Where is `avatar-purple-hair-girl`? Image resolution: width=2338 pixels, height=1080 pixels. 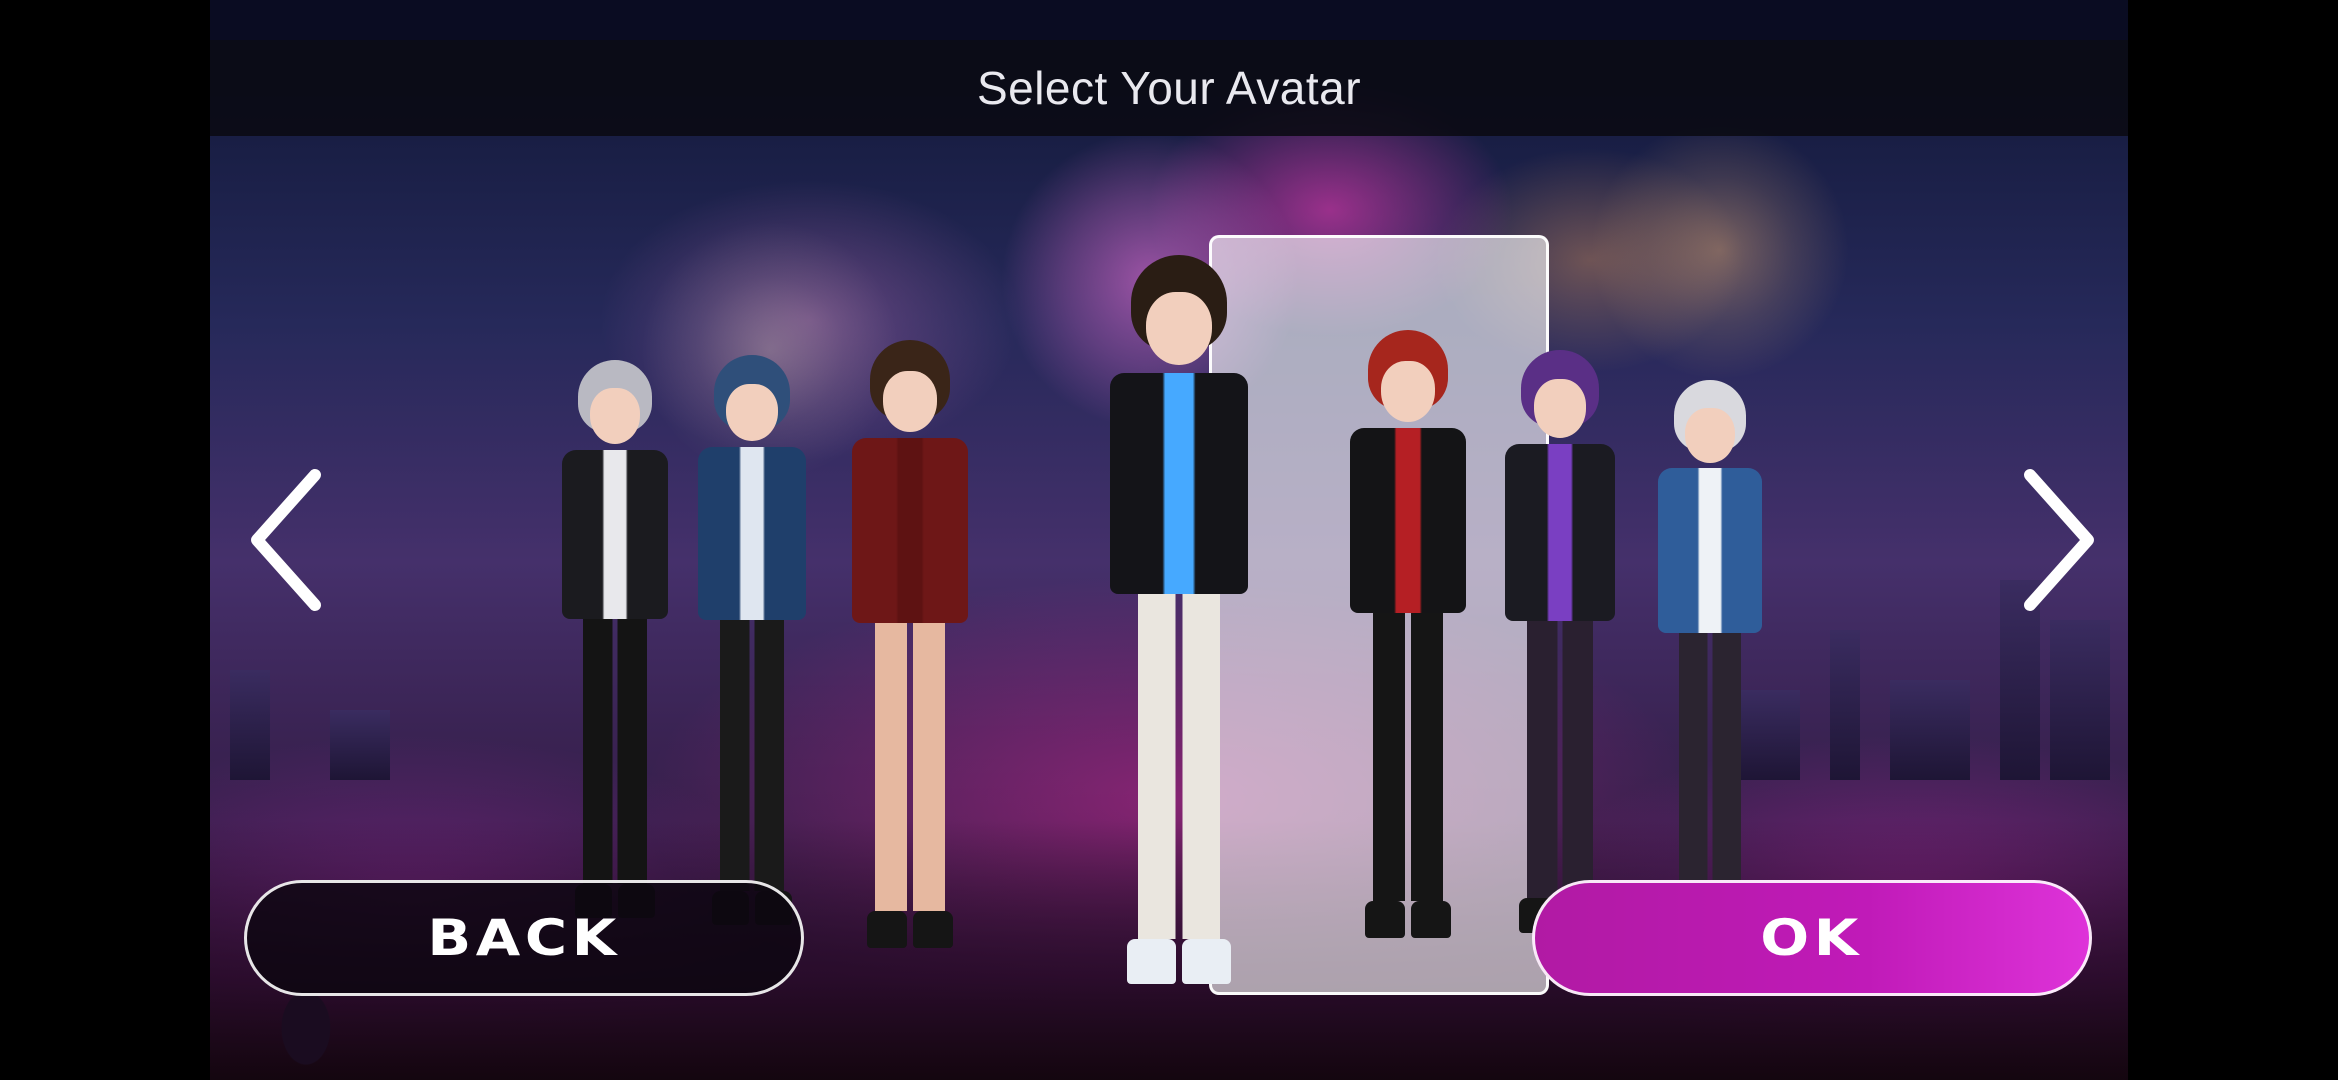 avatar-purple-hair-girl is located at coordinates (1560, 644).